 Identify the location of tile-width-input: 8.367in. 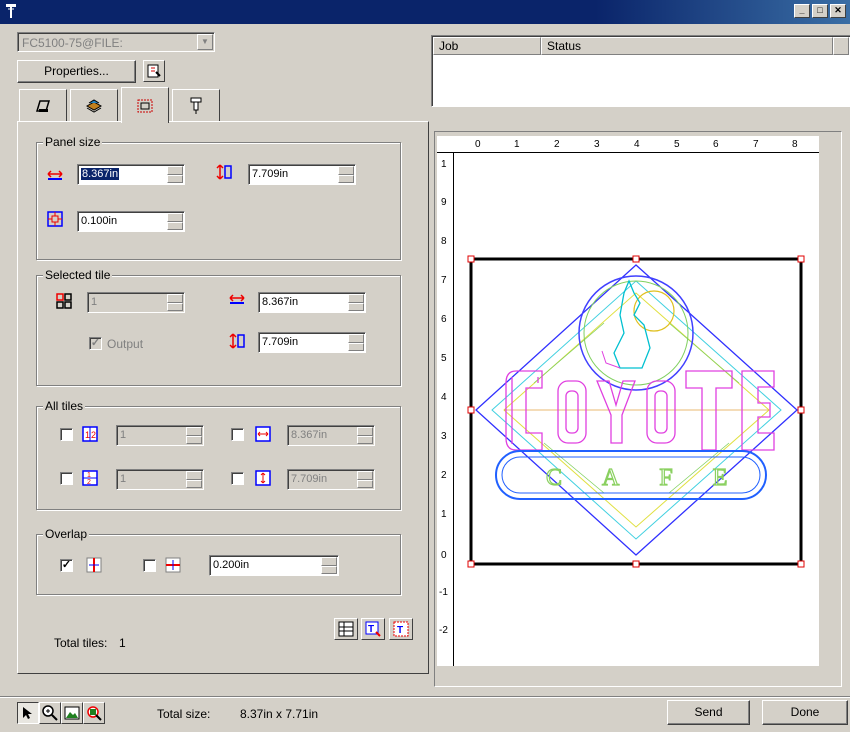
(312, 302).